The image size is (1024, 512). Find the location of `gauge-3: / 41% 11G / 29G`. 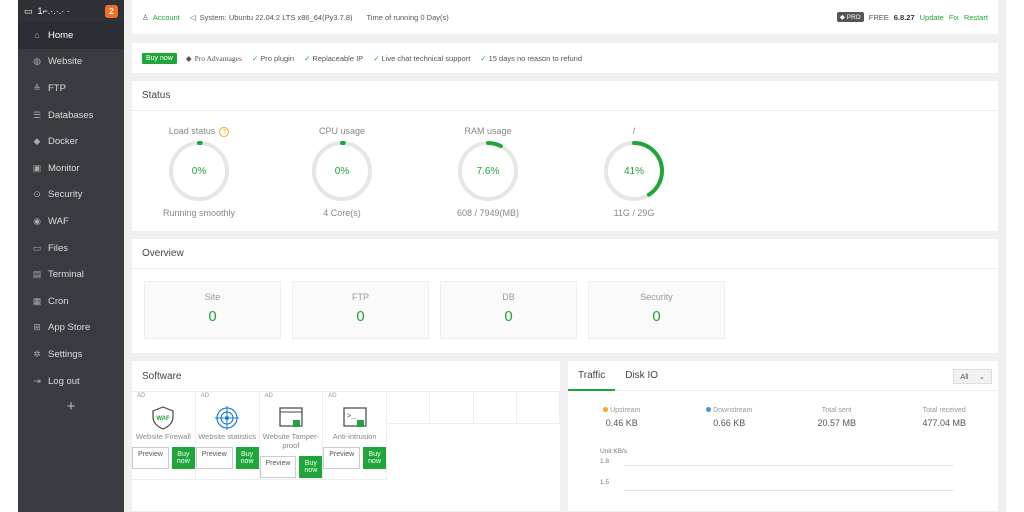

gauge-3: / 41% 11G / 29G is located at coordinates (634, 164).